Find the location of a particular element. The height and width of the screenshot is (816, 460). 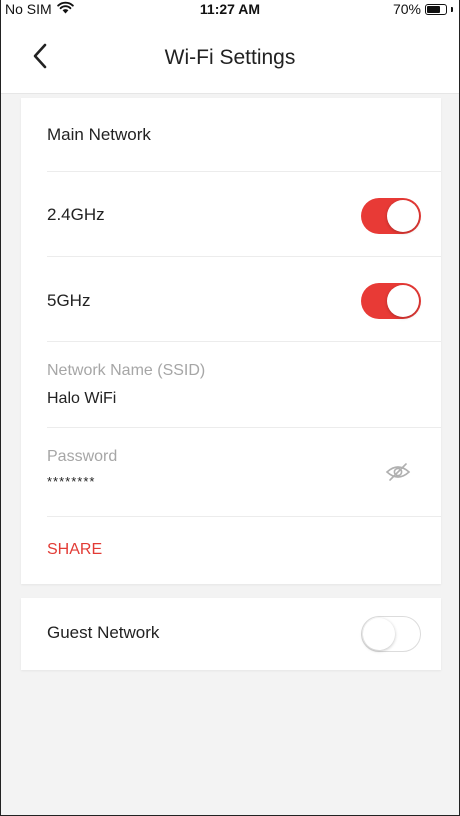

guest-network-toggle is located at coordinates (391, 634).